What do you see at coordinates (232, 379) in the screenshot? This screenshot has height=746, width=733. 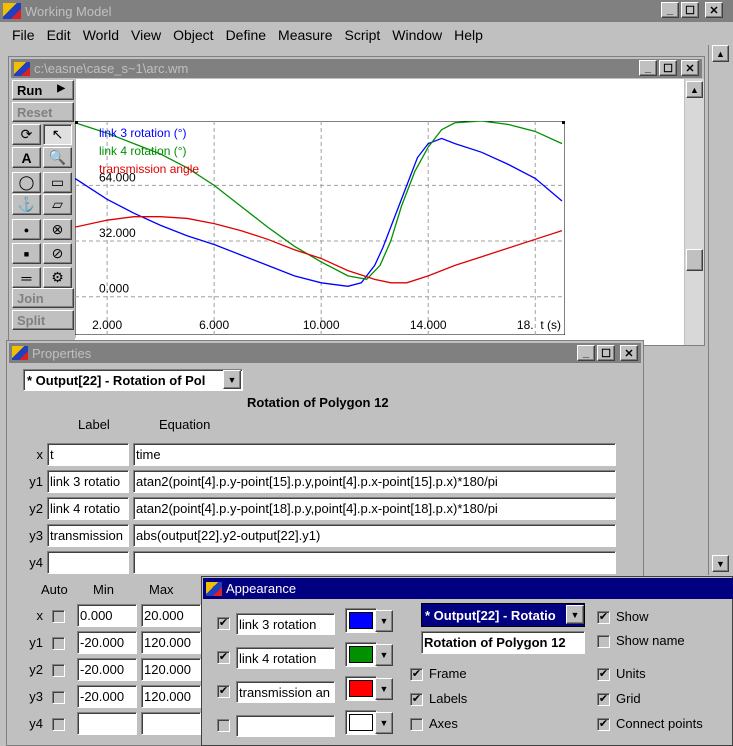 I see `properties-dropdown-arrow-icon: ▼` at bounding box center [232, 379].